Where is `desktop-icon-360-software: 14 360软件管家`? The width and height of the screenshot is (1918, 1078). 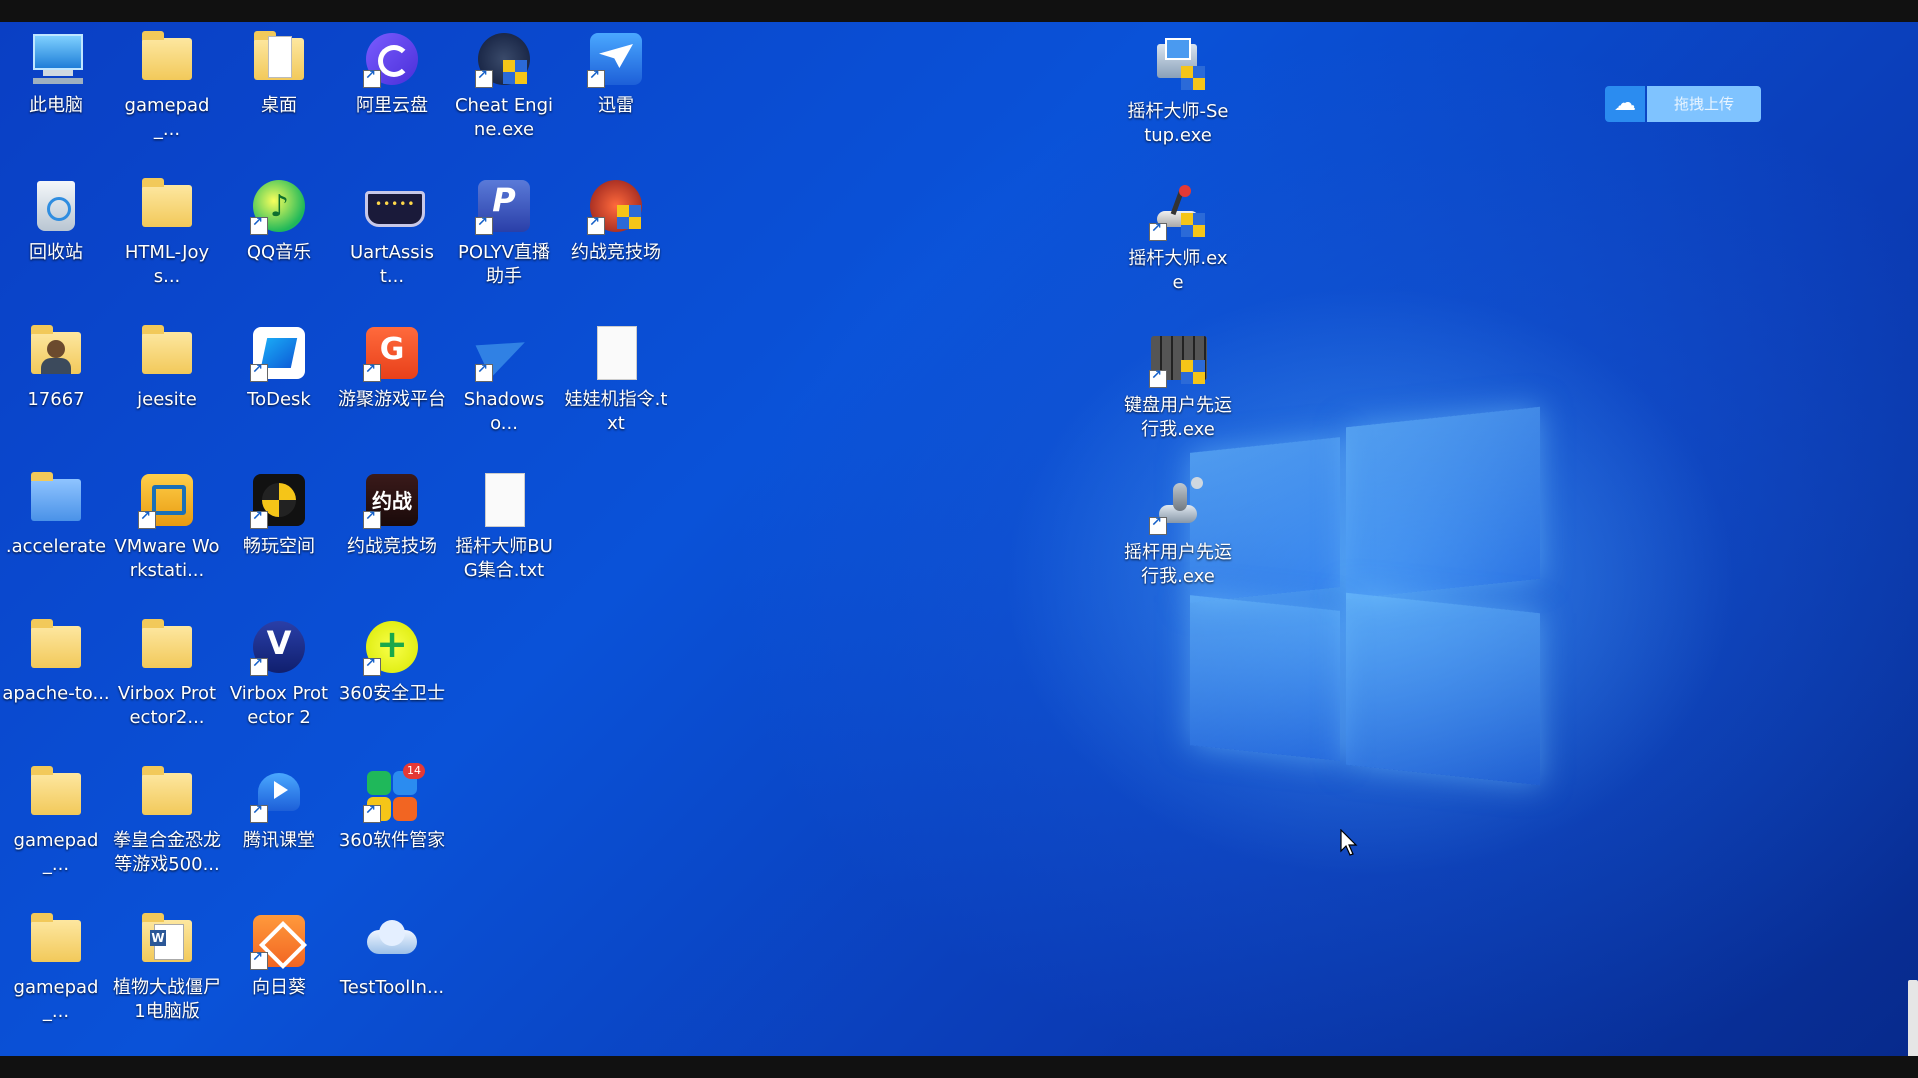
desktop-icon-360-software: 14 360软件管家 is located at coordinates (392, 808).